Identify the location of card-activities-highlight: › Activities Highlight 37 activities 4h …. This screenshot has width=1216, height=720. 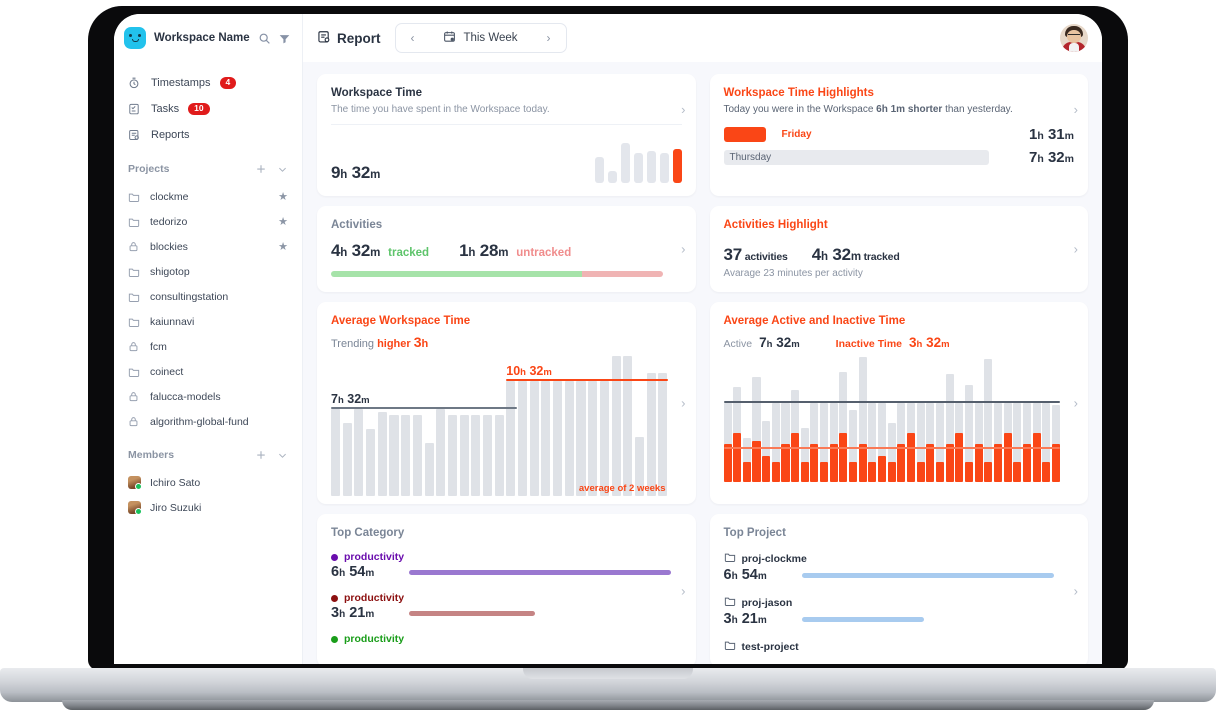
(898, 249).